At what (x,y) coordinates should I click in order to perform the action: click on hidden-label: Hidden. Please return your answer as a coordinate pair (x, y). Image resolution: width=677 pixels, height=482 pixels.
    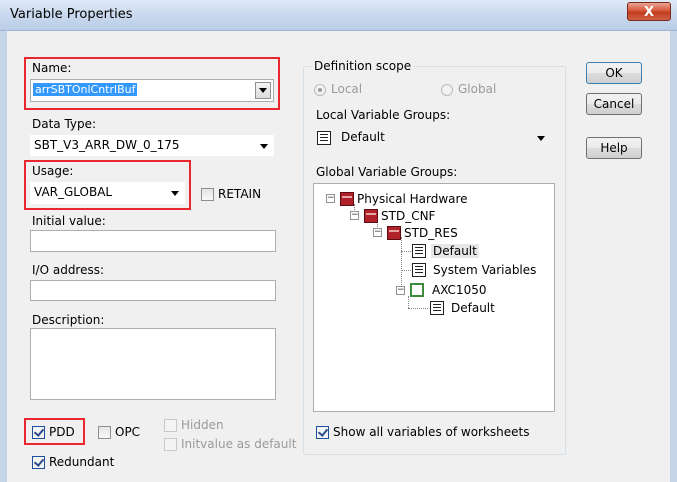
    Looking at the image, I should click on (202, 425).